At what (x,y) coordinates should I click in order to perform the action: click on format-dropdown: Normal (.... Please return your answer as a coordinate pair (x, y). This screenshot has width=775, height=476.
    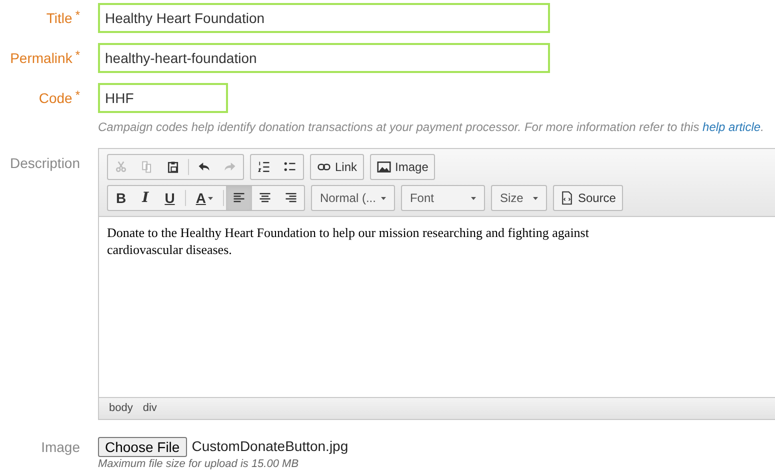
    Looking at the image, I should click on (353, 198).